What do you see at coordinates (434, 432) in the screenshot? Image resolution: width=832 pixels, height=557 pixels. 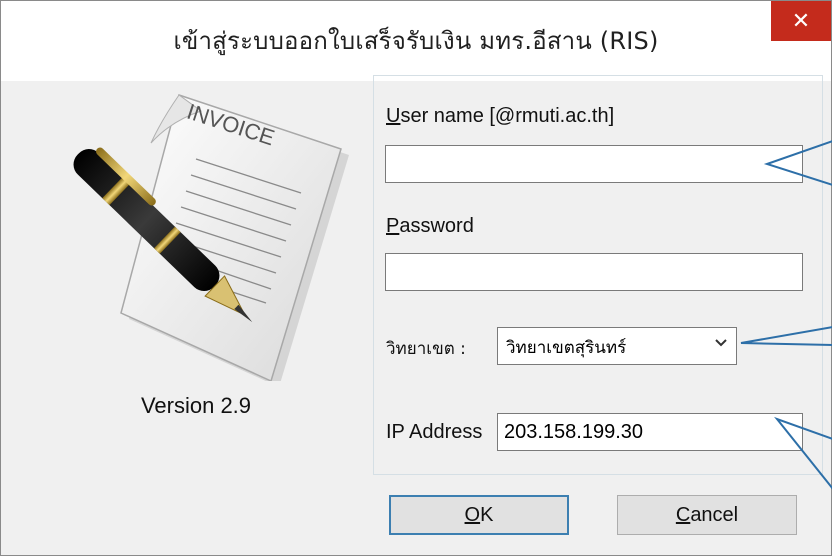 I see `ip-address-label: IP Address` at bounding box center [434, 432].